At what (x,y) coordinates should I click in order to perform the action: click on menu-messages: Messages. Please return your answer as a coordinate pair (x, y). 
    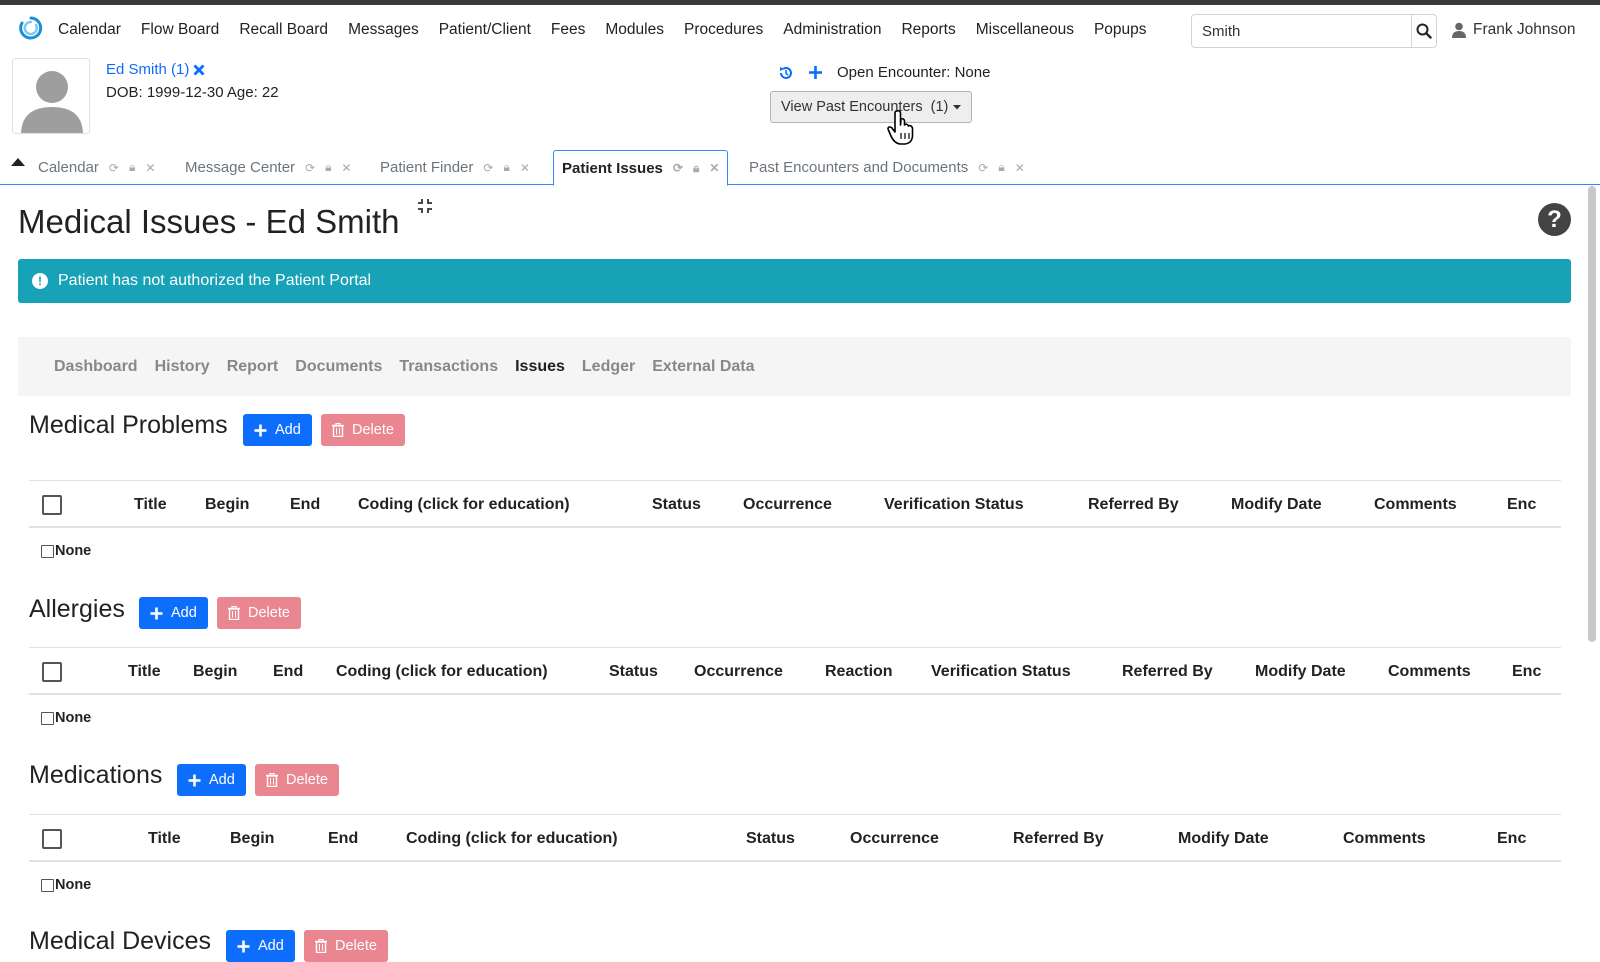
    Looking at the image, I should click on (383, 30).